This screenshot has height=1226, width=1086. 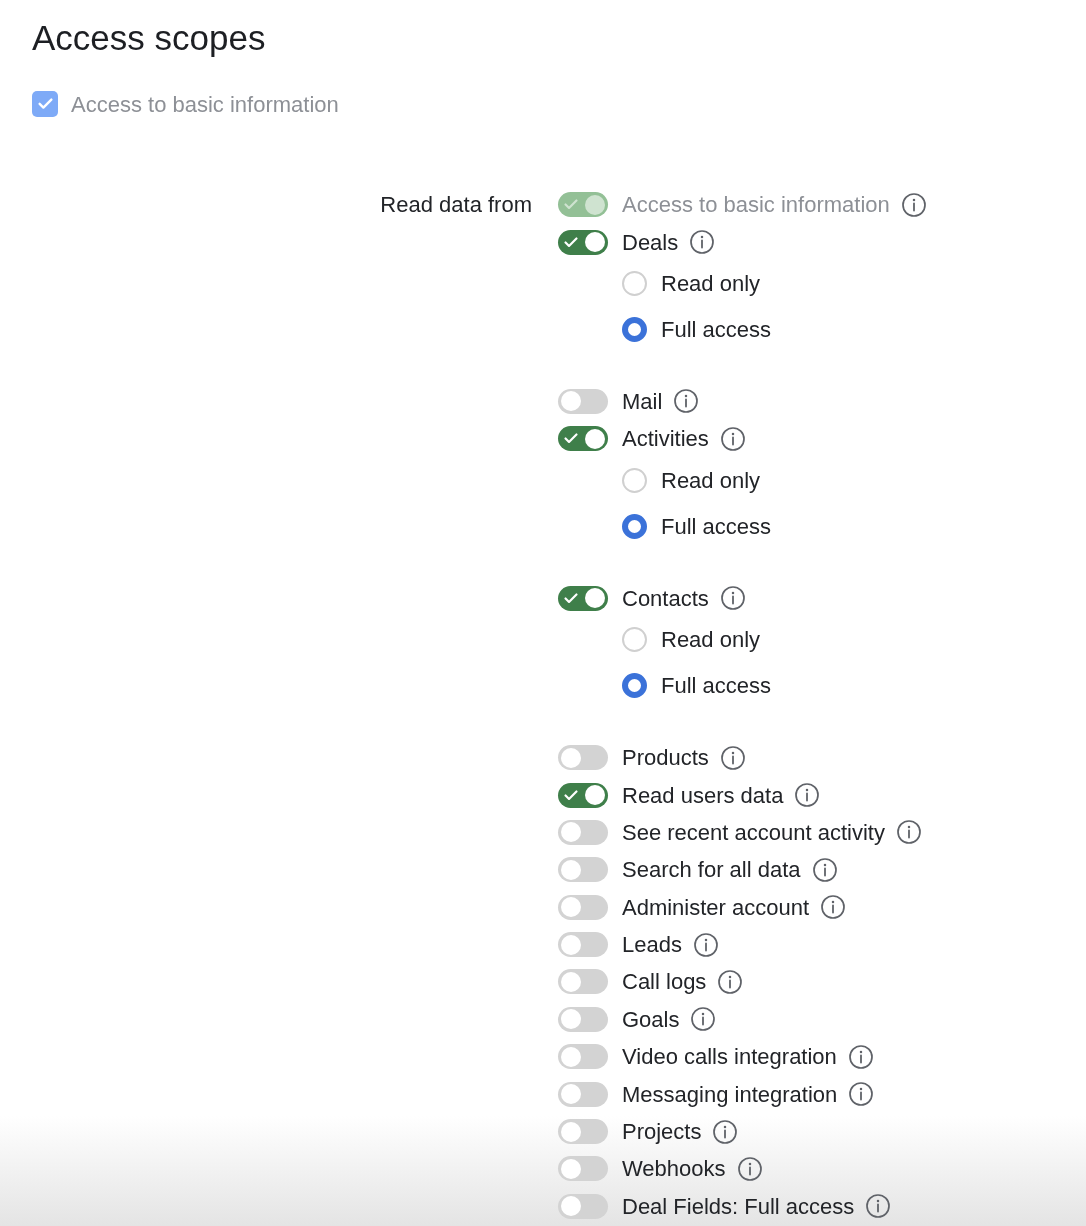 I want to click on scope-label: Deal Fields: Full access, so click(x=738, y=1206).